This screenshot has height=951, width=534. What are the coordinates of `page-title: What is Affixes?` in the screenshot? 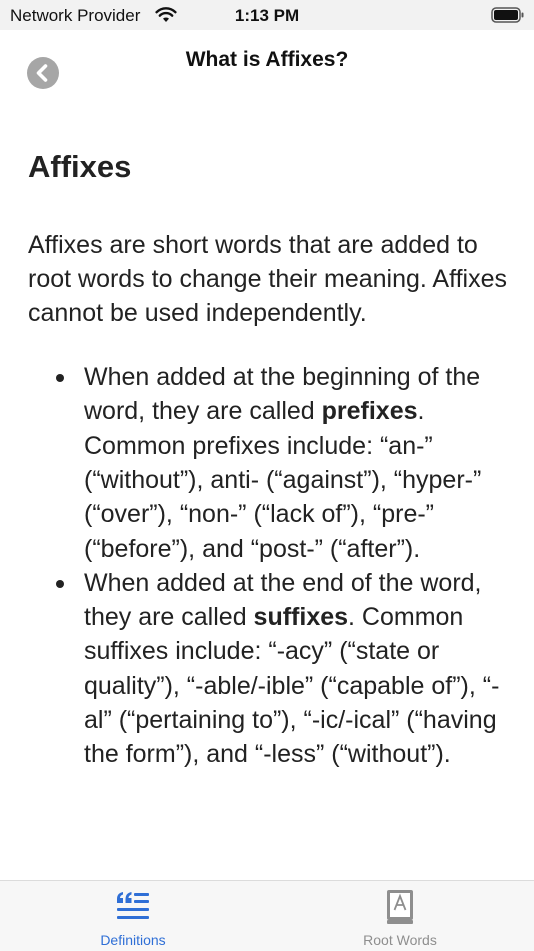 It's located at (267, 59).